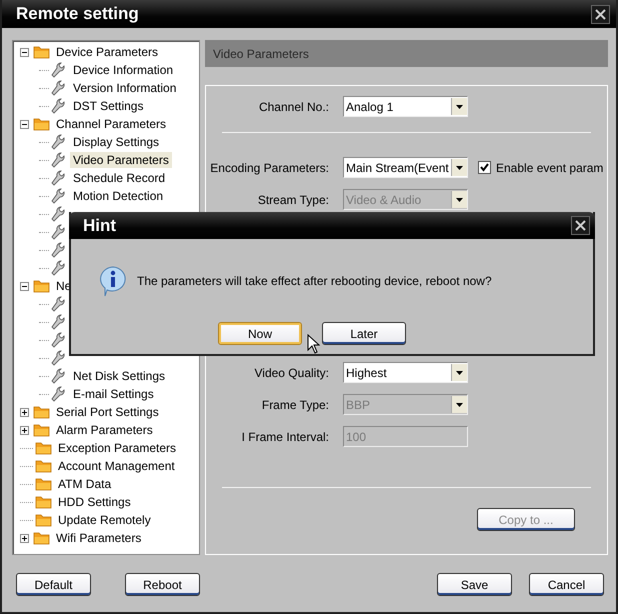 The width and height of the screenshot is (618, 614). What do you see at coordinates (284, 437) in the screenshot?
I see `field-label: I Frame Interval:` at bounding box center [284, 437].